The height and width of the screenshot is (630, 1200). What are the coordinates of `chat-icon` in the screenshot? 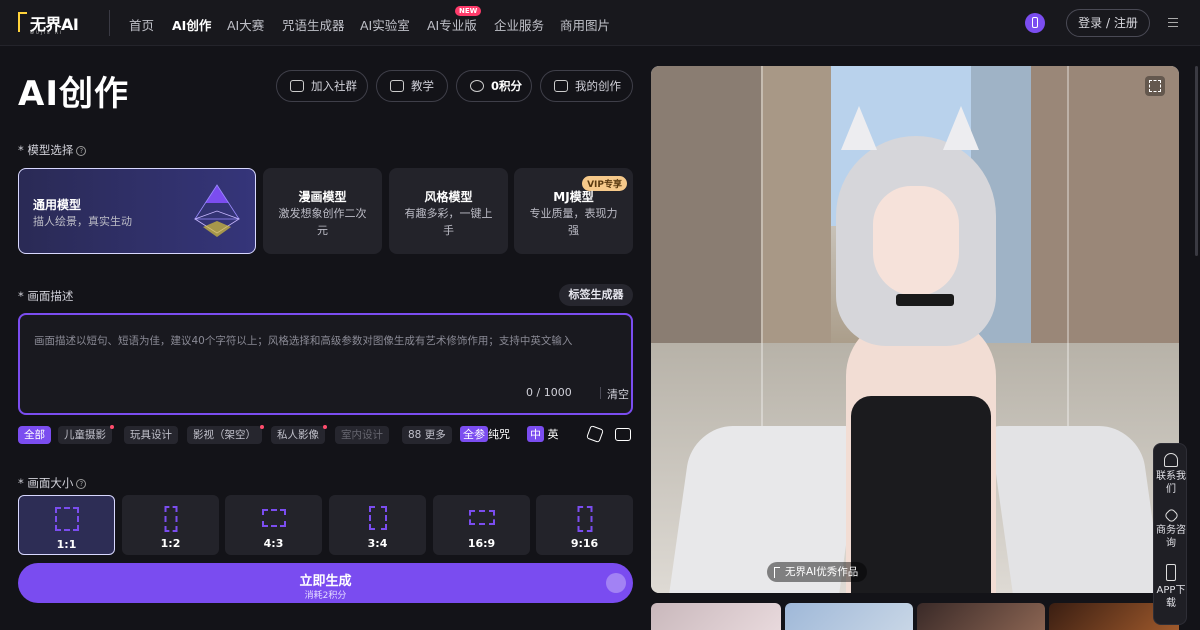 It's located at (297, 86).